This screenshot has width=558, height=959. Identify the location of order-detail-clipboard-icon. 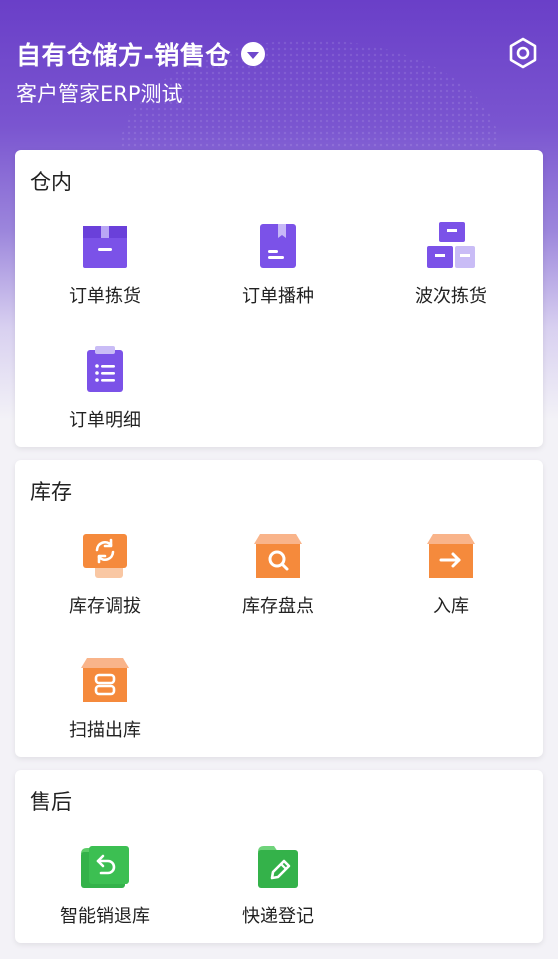
(105, 369).